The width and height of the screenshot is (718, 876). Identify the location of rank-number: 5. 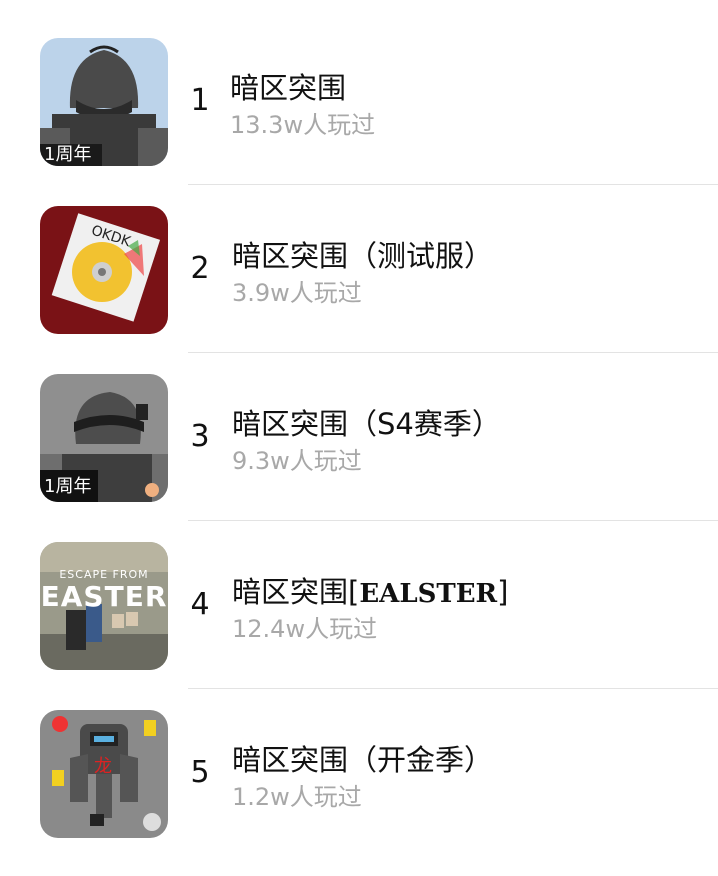
(200, 772).